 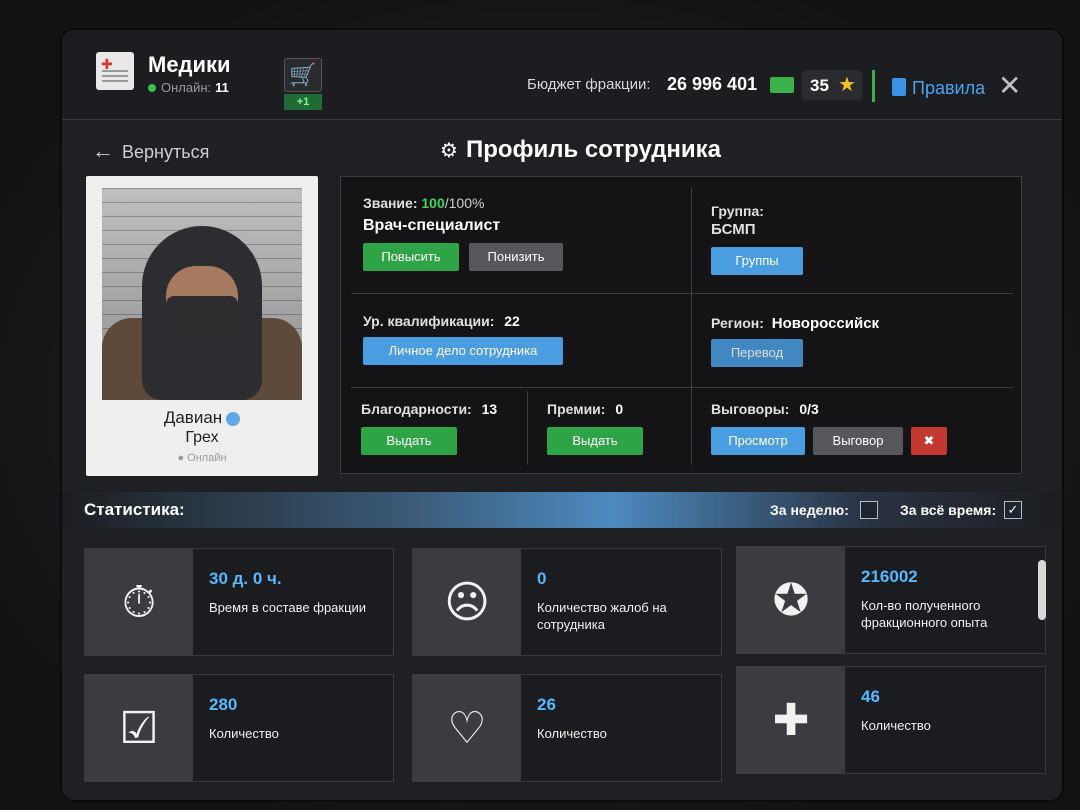 I want to click on back-button: ← Вернуться, so click(x=150, y=151).